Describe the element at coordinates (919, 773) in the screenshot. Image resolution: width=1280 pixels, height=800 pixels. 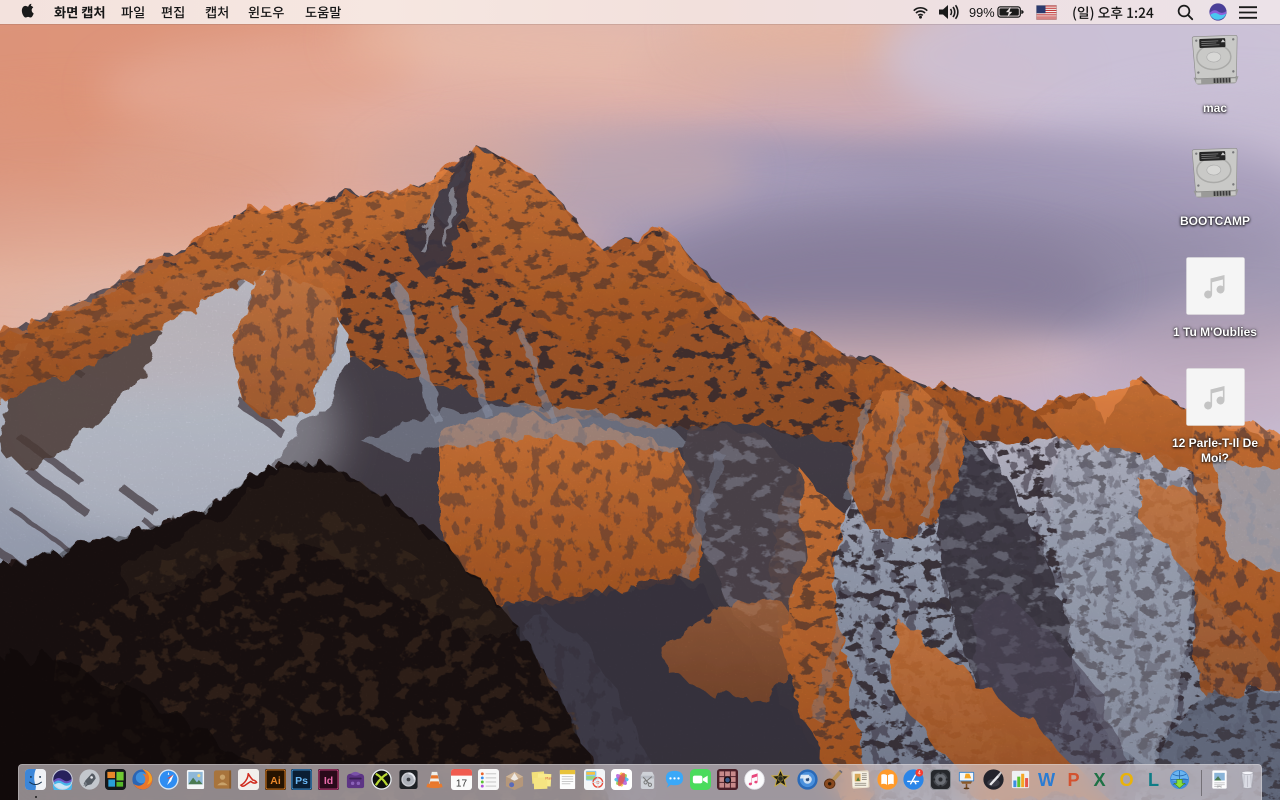
I see `svg-text: 4` at that location.